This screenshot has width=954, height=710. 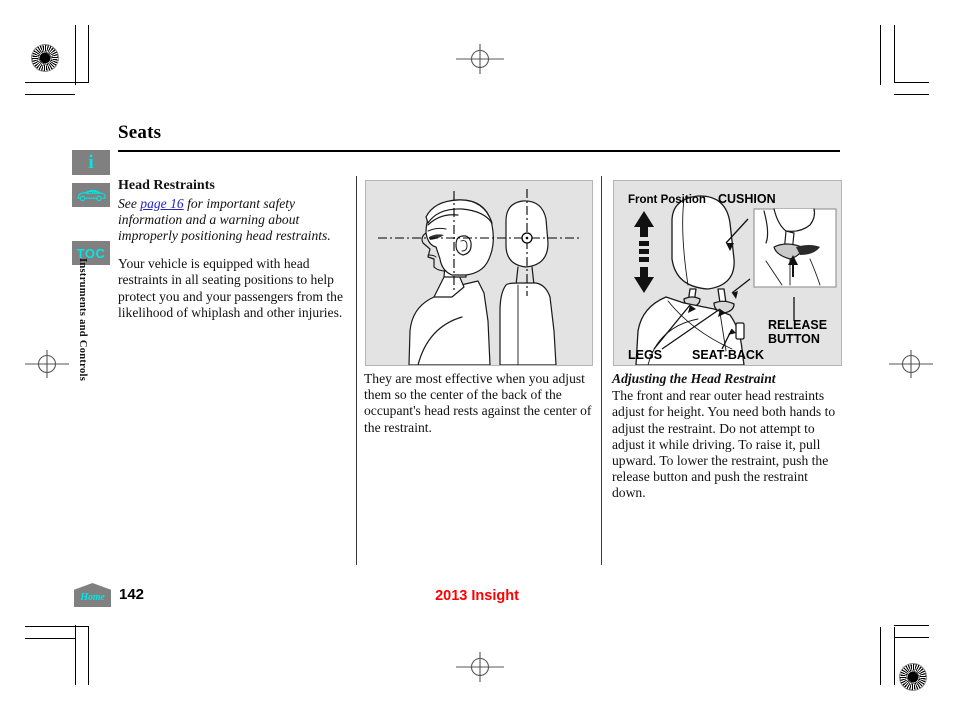 I want to click on crop-mark-bottom-left-h2, so click(x=50, y=638).